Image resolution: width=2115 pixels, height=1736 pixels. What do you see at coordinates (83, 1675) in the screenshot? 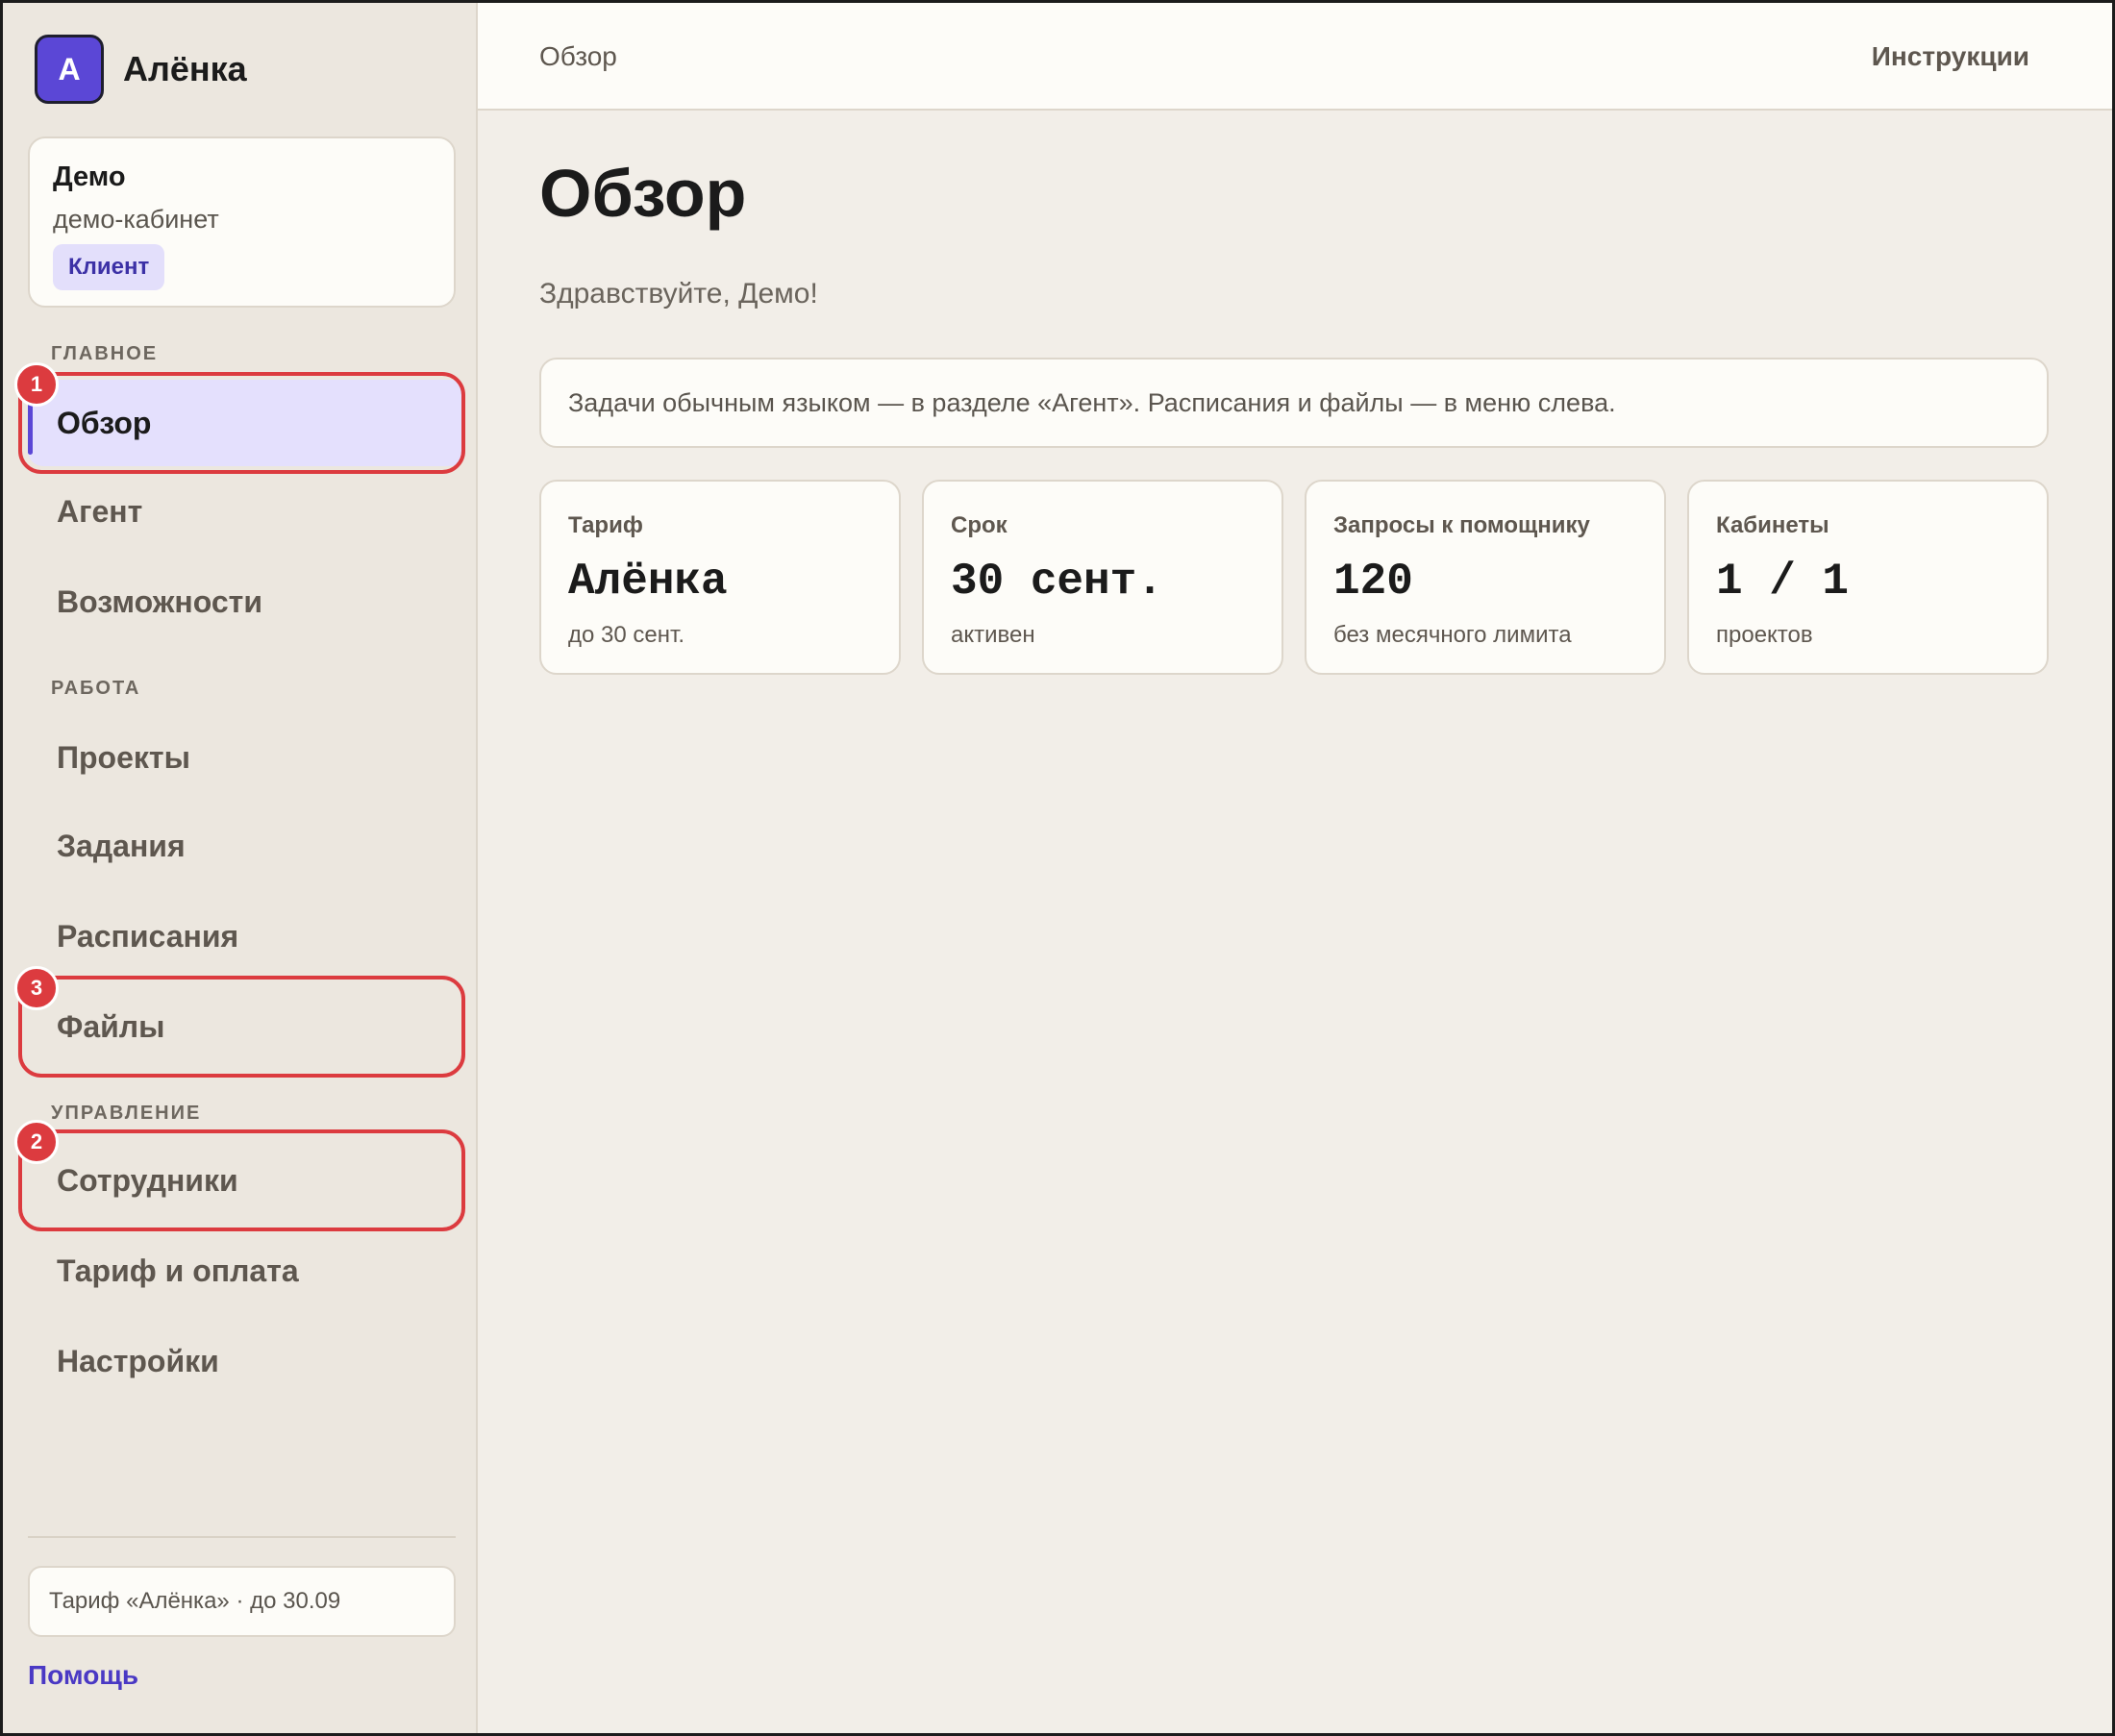
I see `help-link: Помощь` at bounding box center [83, 1675].